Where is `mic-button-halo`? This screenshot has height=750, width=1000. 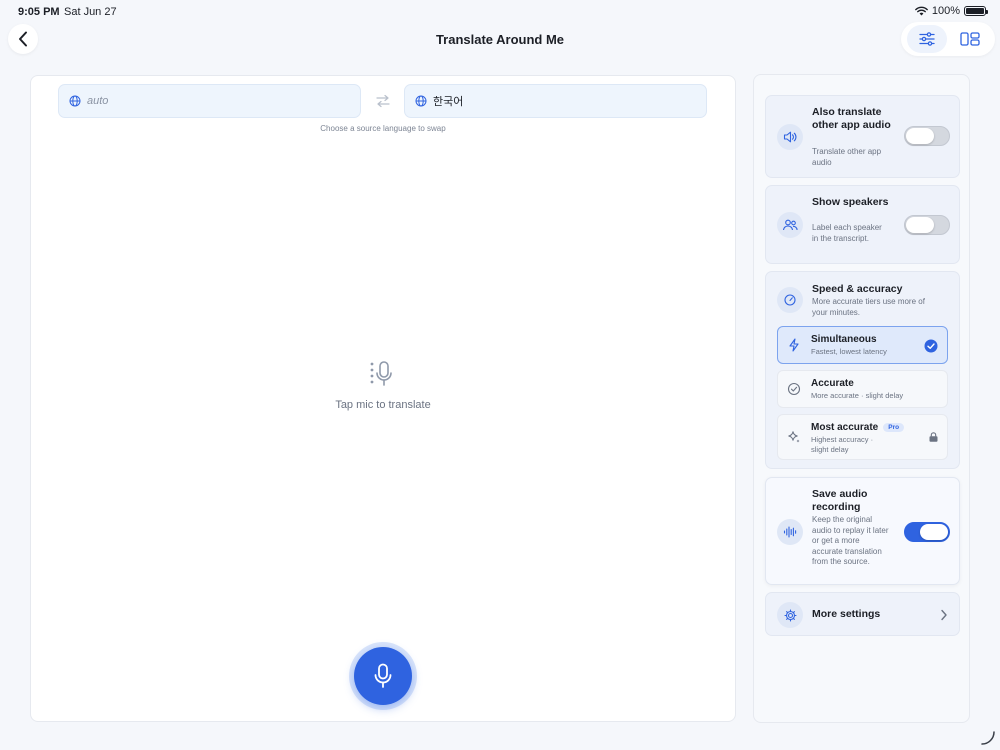
mic-button-halo is located at coordinates (383, 676).